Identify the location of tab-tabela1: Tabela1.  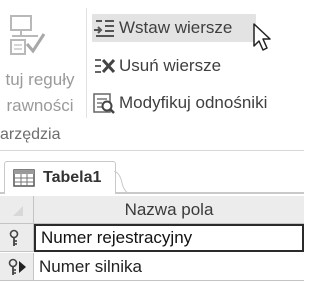
(60, 177).